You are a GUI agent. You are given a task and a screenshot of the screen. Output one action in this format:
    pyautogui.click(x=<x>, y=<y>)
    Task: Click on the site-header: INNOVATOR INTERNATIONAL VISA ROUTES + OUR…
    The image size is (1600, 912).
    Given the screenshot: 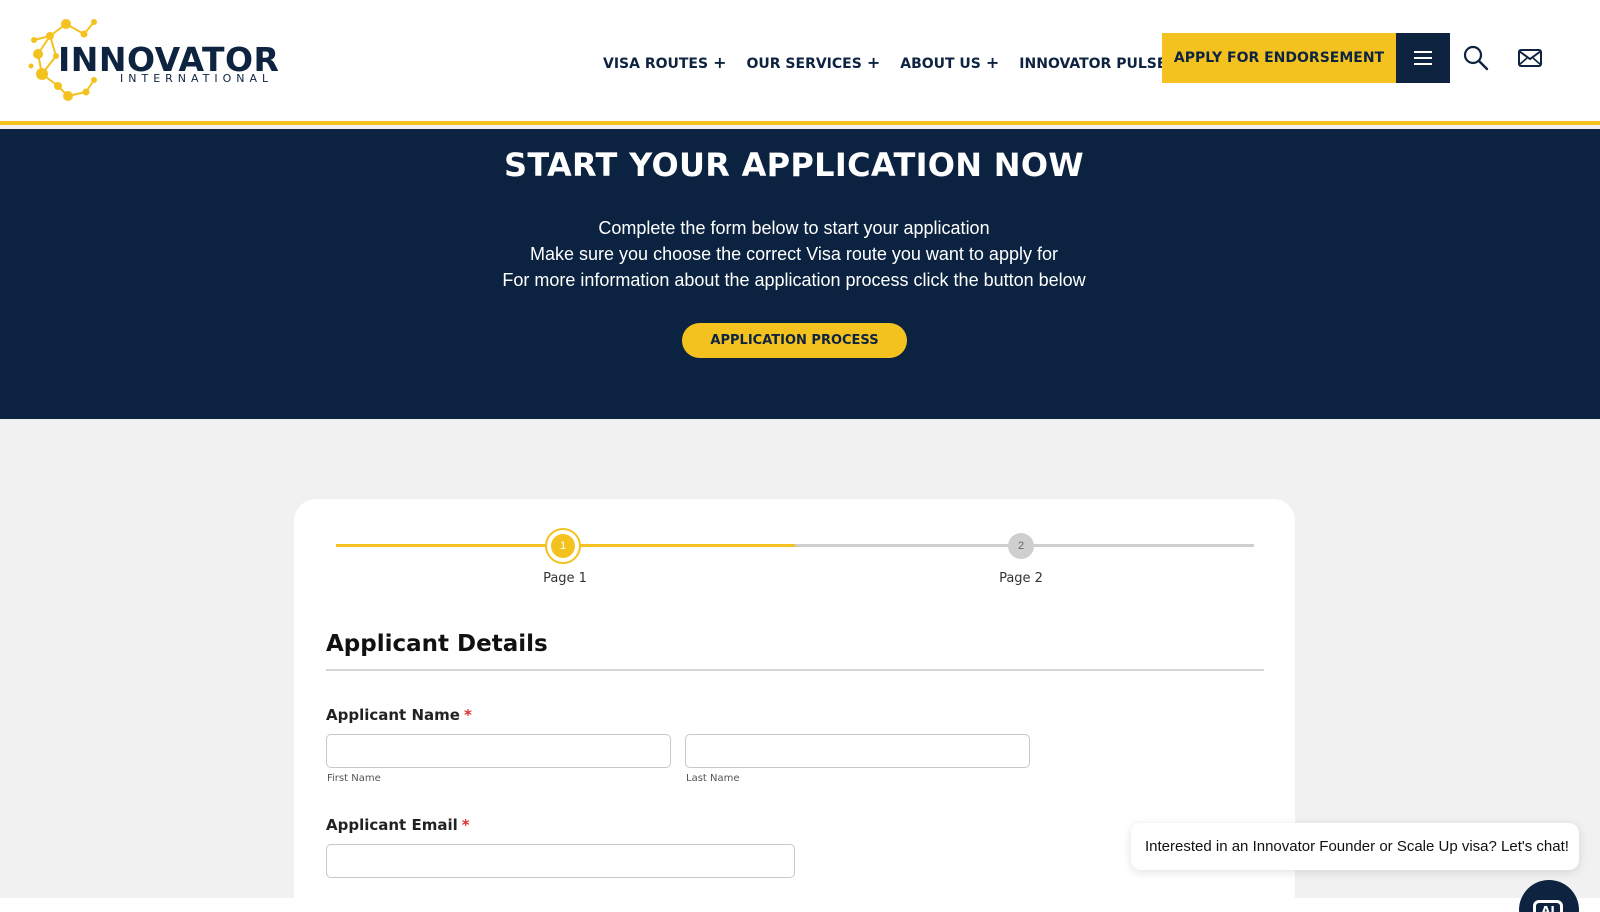 What is the action you would take?
    pyautogui.click(x=800, y=62)
    